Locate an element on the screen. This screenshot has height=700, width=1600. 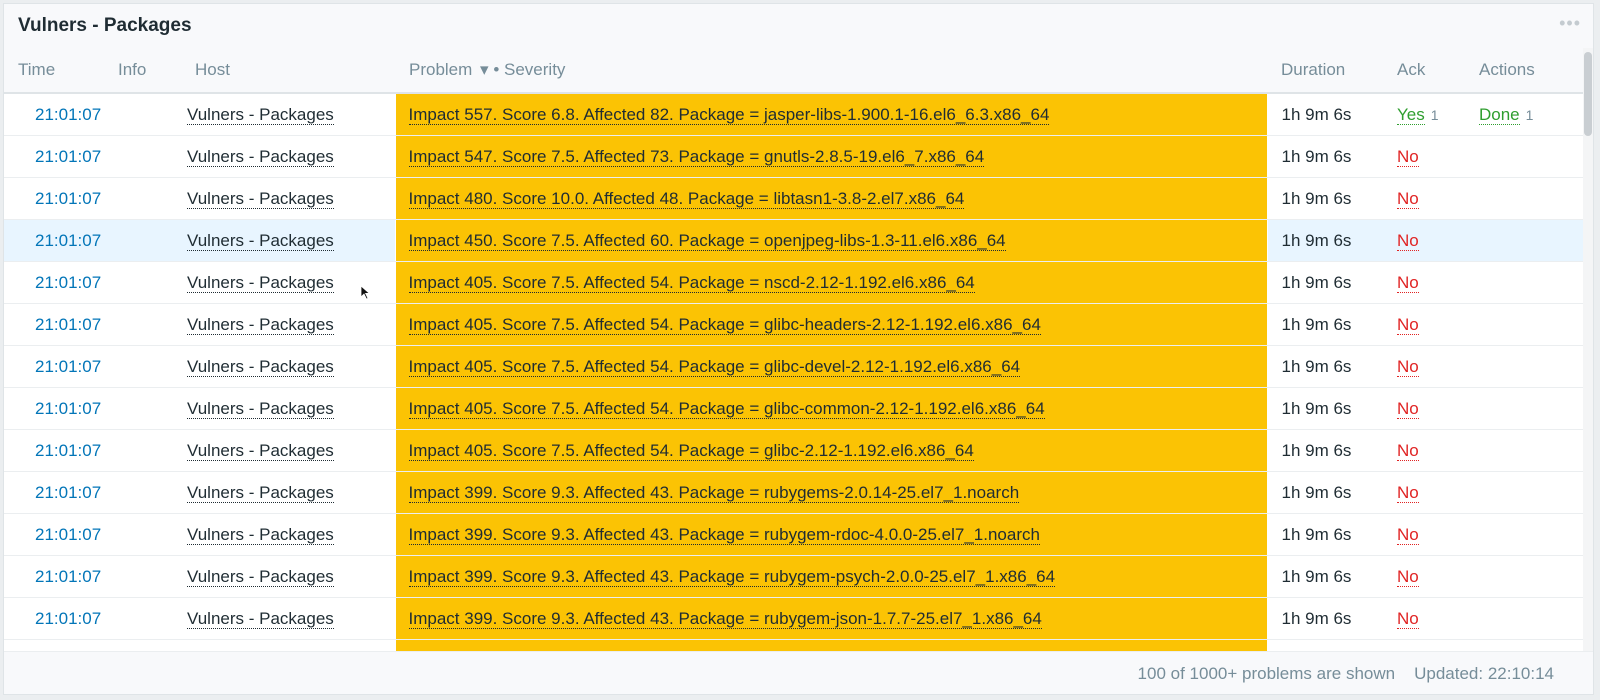
ack-yes-link: Yes is located at coordinates (1411, 114).